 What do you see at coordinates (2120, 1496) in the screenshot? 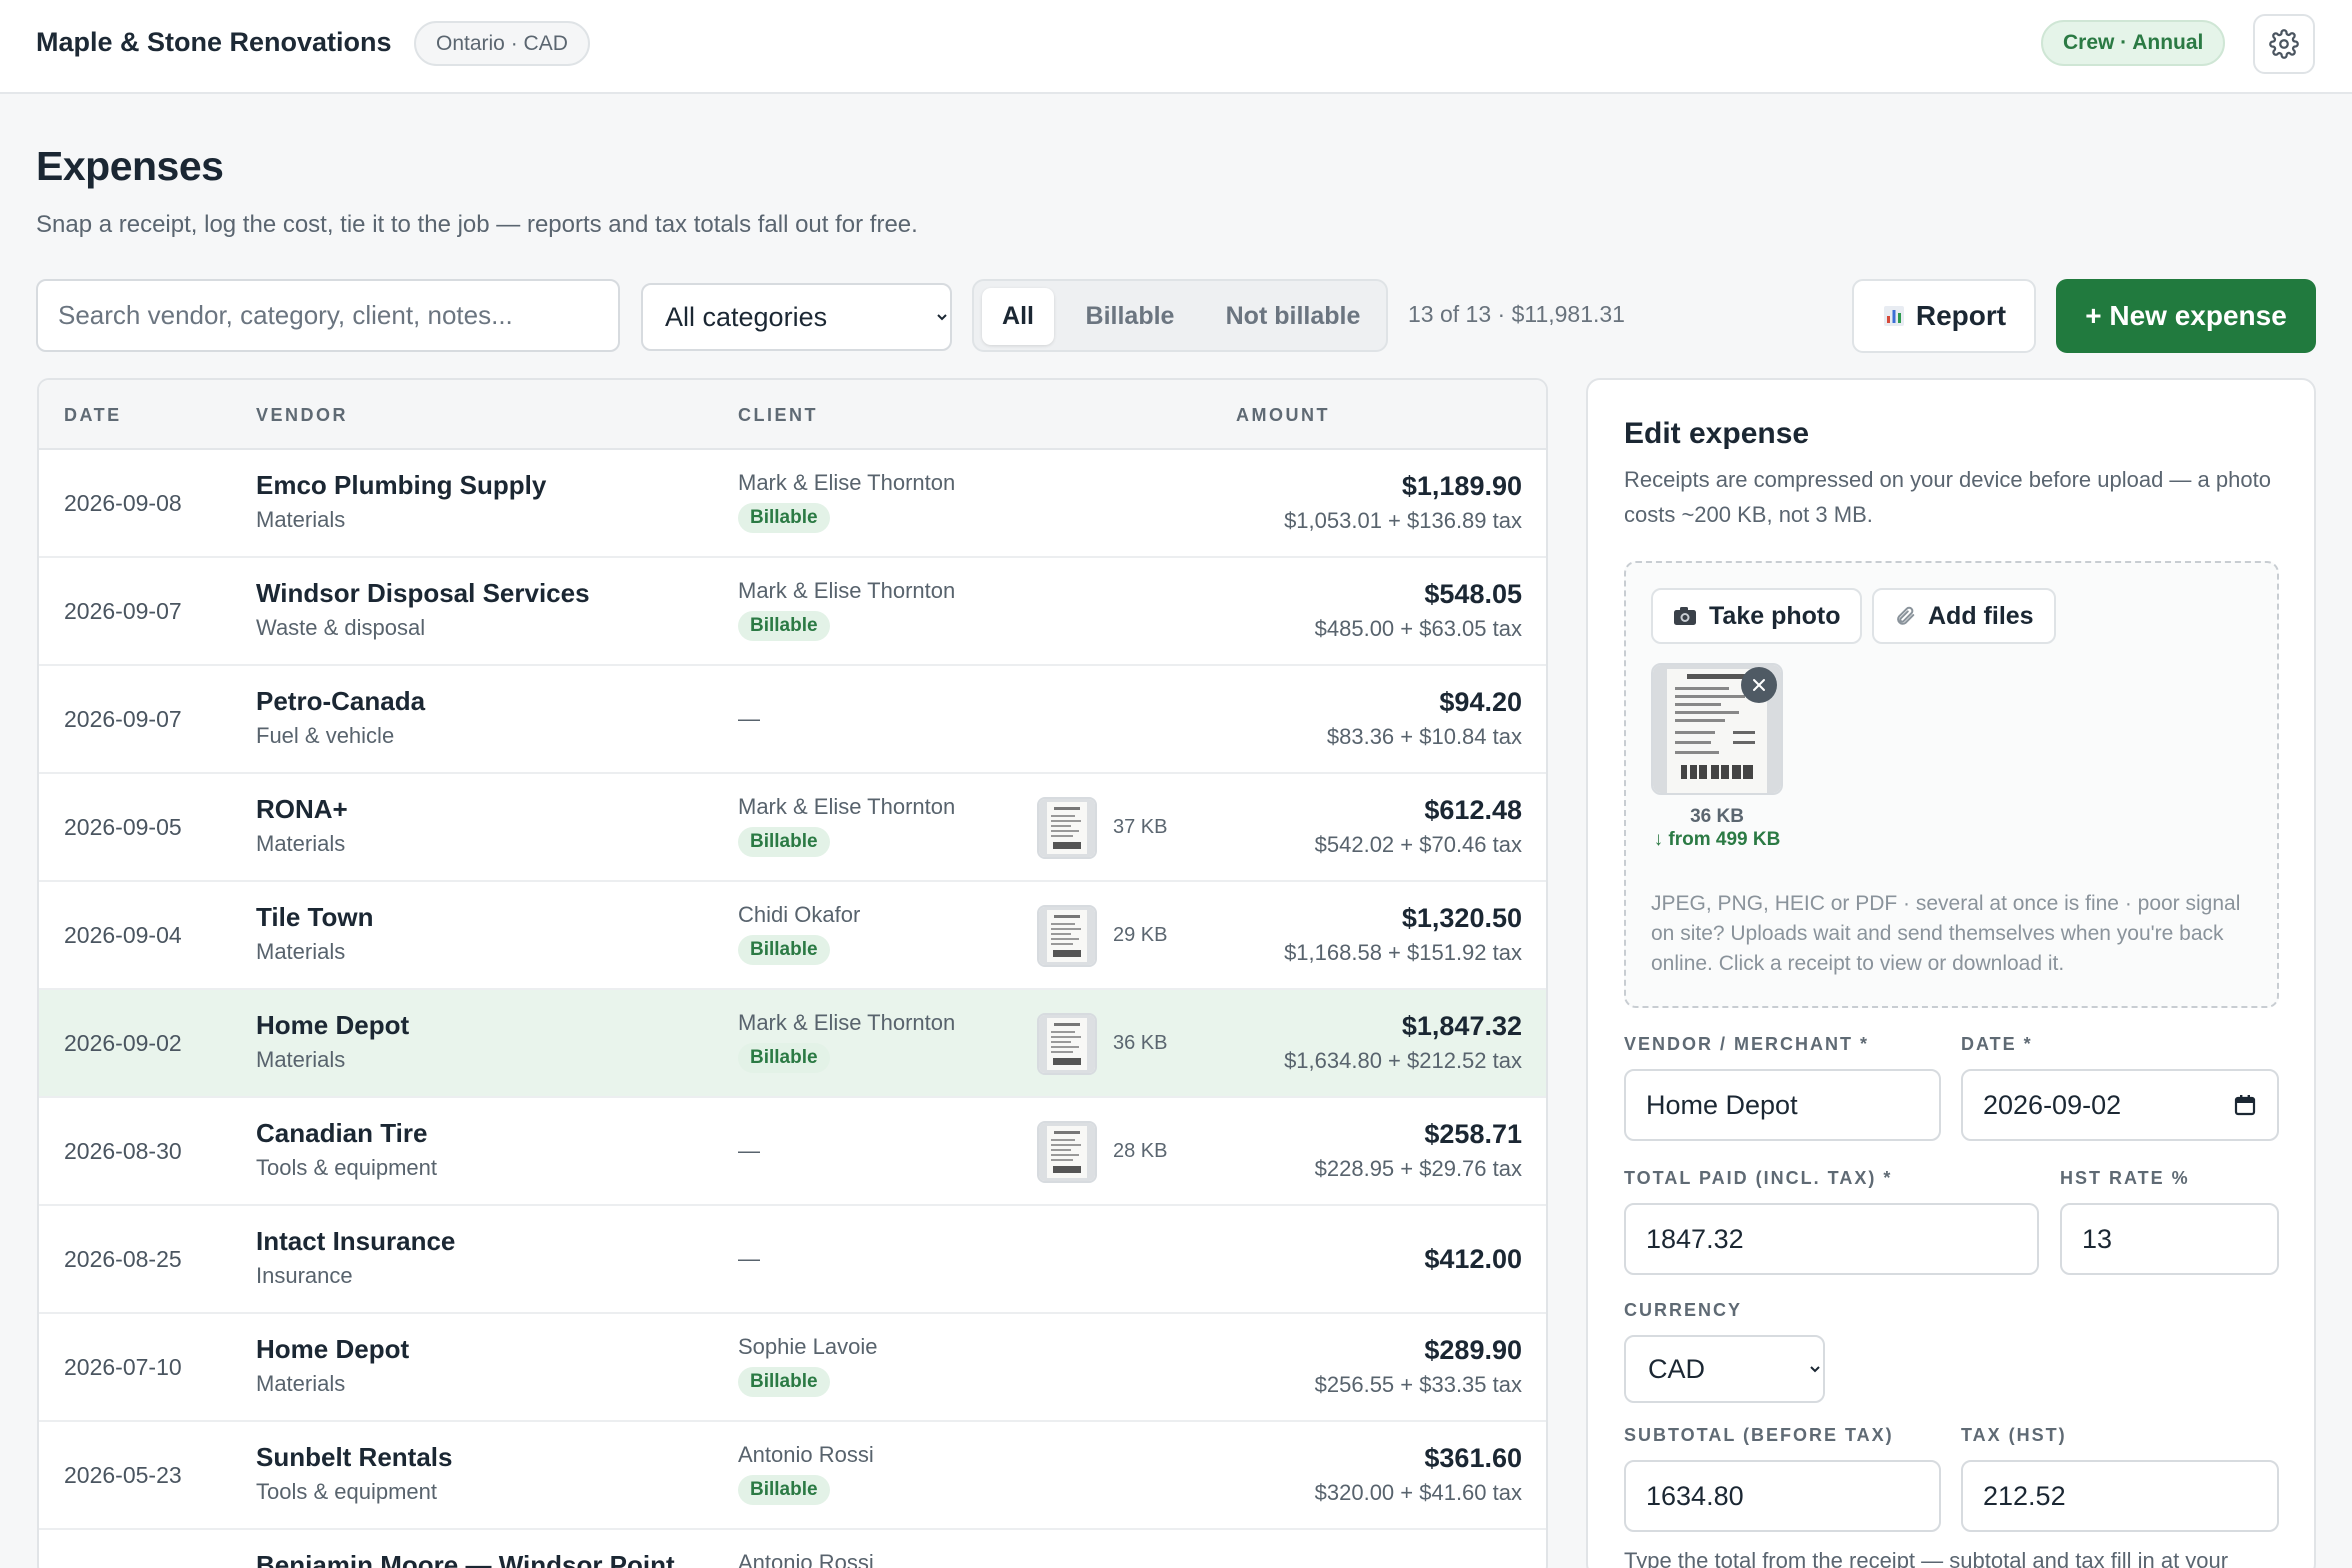
I see `tax-field` at bounding box center [2120, 1496].